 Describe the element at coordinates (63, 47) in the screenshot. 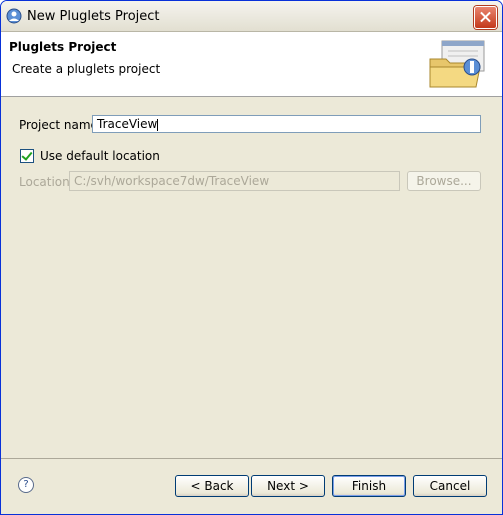

I see `page-title: Pluglets Project` at that location.